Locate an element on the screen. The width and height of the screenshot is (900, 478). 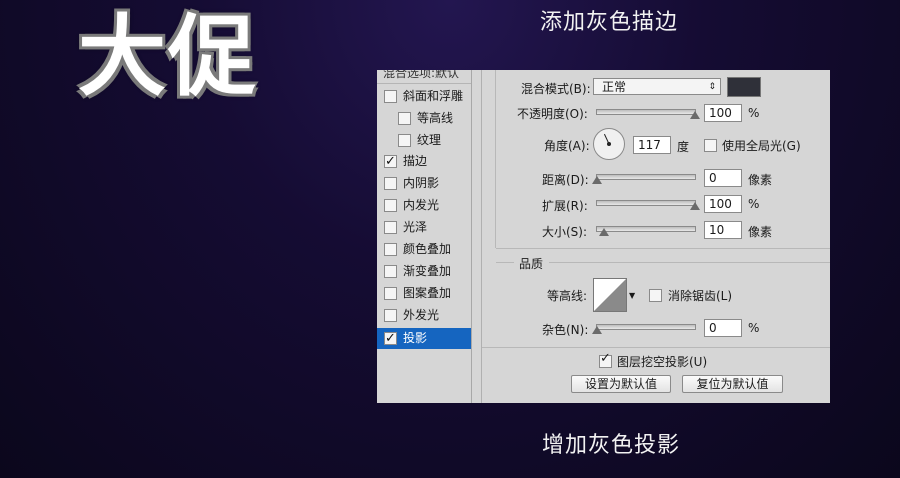
angle-unit: 度 is located at coordinates (683, 147).